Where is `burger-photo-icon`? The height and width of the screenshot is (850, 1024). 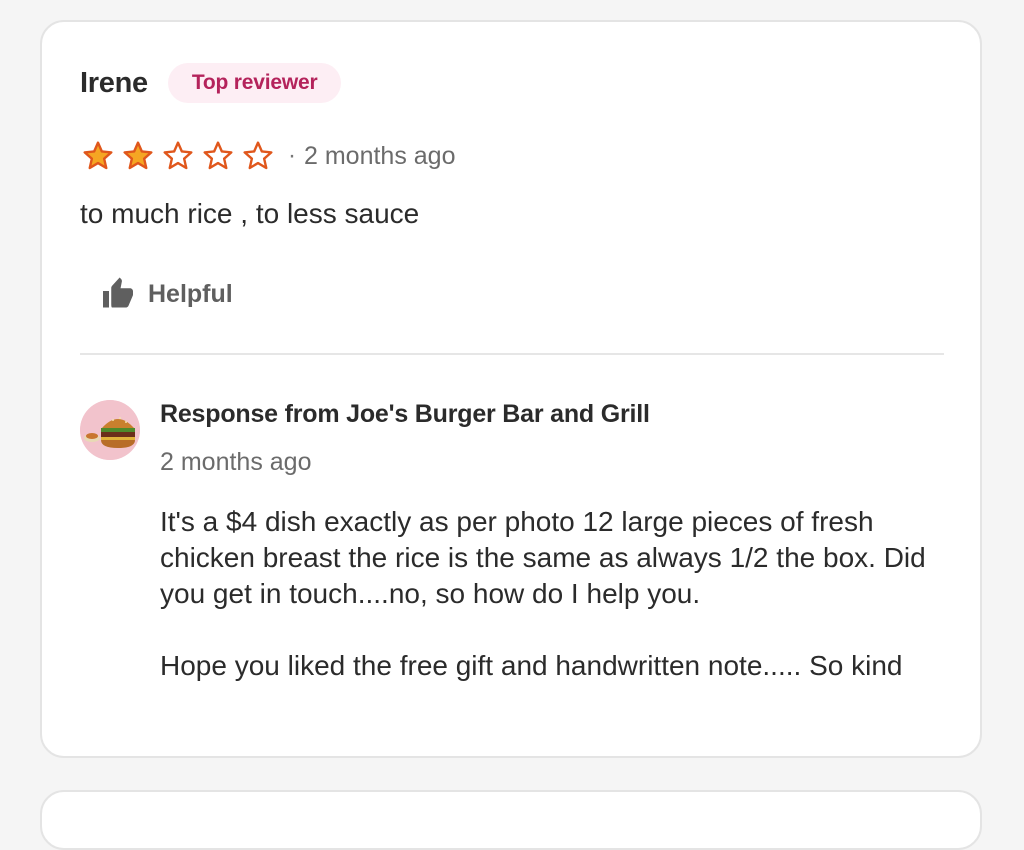 burger-photo-icon is located at coordinates (110, 430).